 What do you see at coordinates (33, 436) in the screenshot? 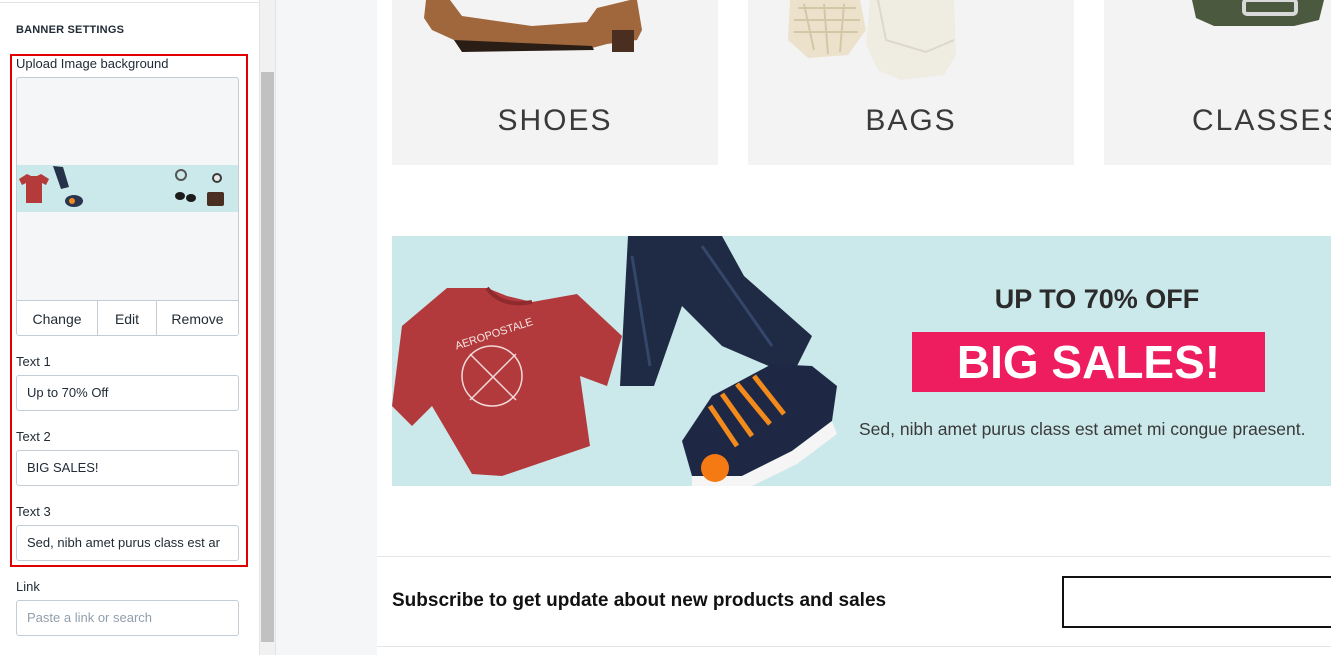
I see `text2-label: Text 2` at bounding box center [33, 436].